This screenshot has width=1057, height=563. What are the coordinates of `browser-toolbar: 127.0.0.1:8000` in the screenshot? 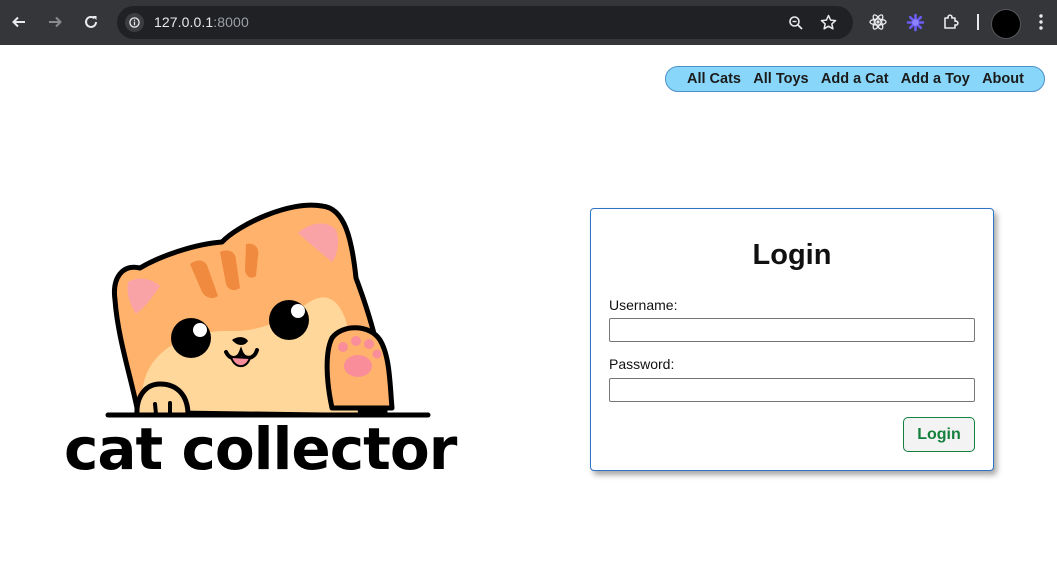 It's located at (528, 22).